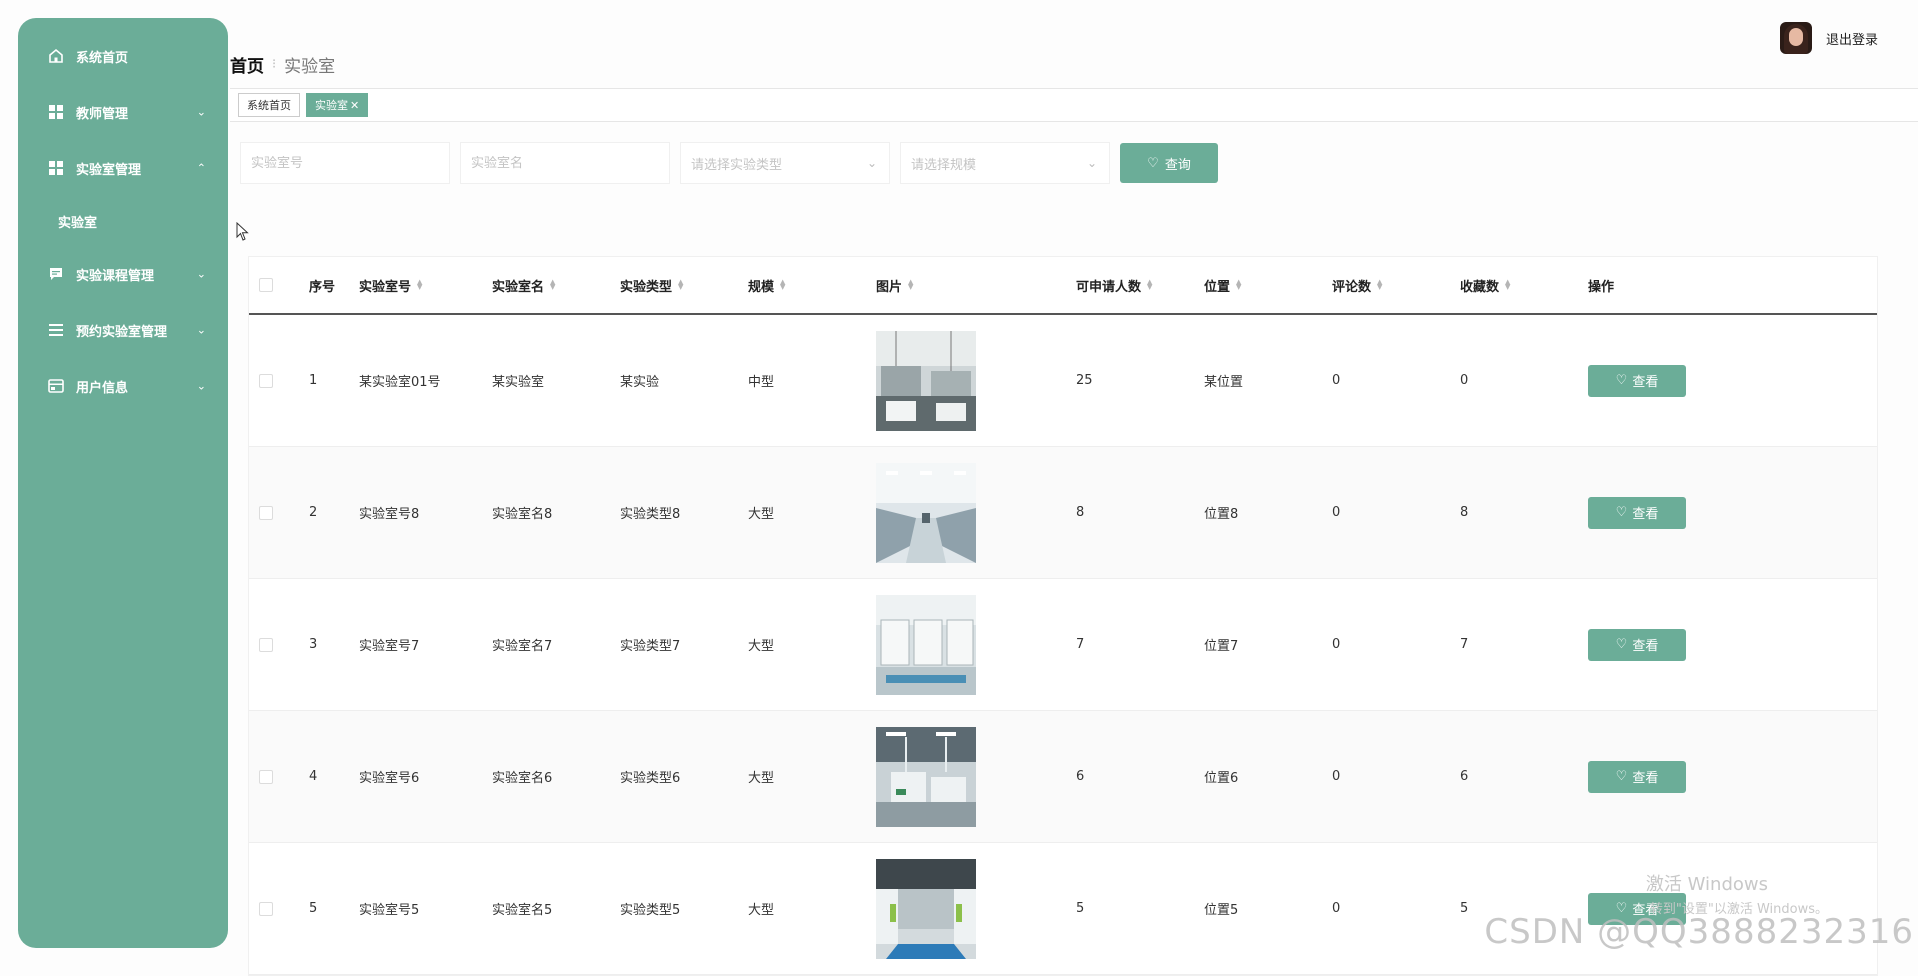 The height and width of the screenshot is (976, 1918). I want to click on cell-idx: 3, so click(313, 644).